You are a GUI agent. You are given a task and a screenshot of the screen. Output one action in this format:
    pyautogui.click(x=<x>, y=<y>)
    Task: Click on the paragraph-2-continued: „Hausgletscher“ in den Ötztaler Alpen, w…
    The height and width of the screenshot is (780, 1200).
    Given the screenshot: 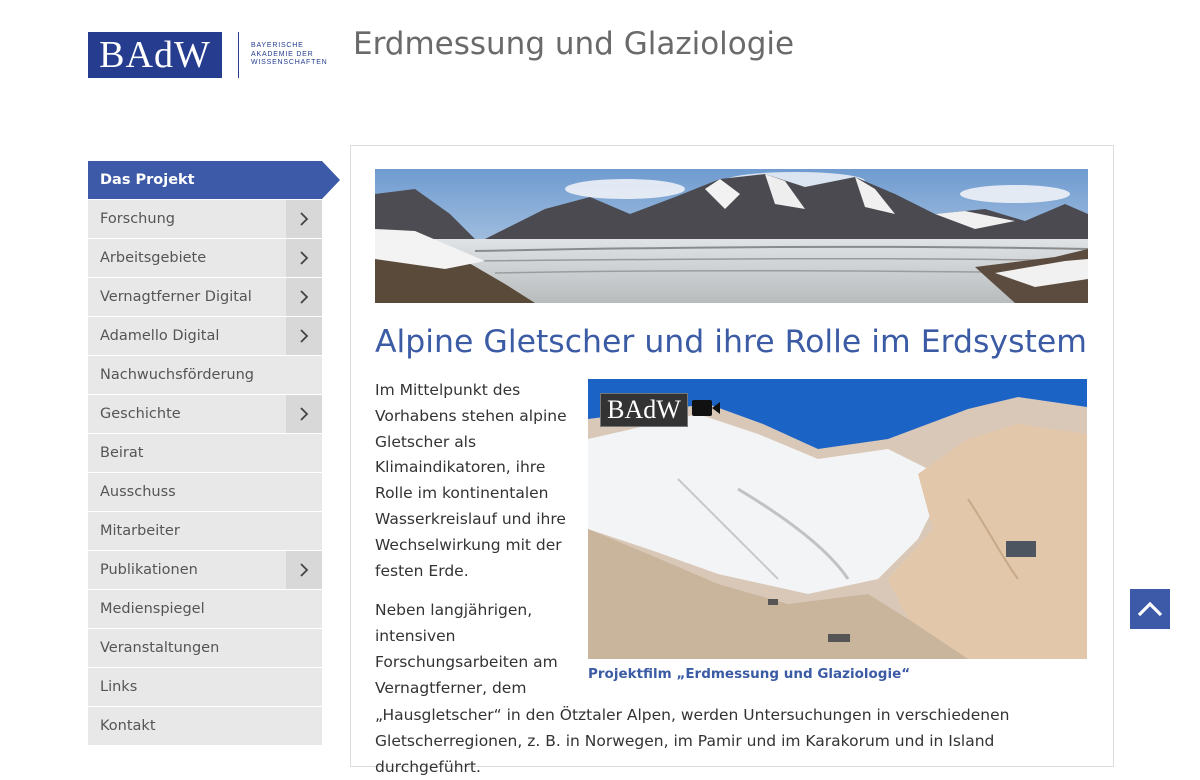 What is the action you would take?
    pyautogui.click(x=692, y=741)
    